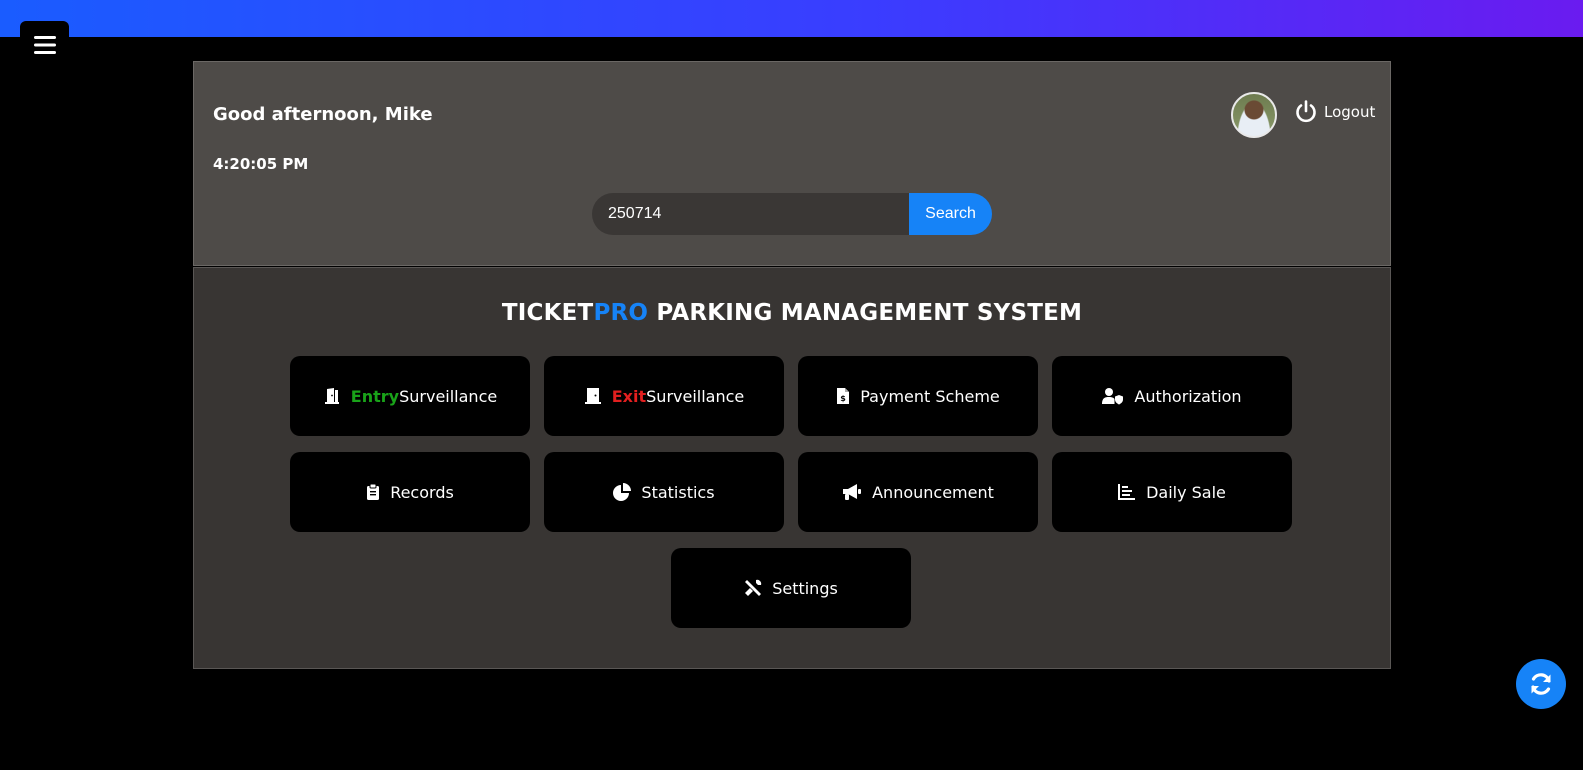 This screenshot has height=770, width=1583. I want to click on refresh-icon, so click(1541, 684).